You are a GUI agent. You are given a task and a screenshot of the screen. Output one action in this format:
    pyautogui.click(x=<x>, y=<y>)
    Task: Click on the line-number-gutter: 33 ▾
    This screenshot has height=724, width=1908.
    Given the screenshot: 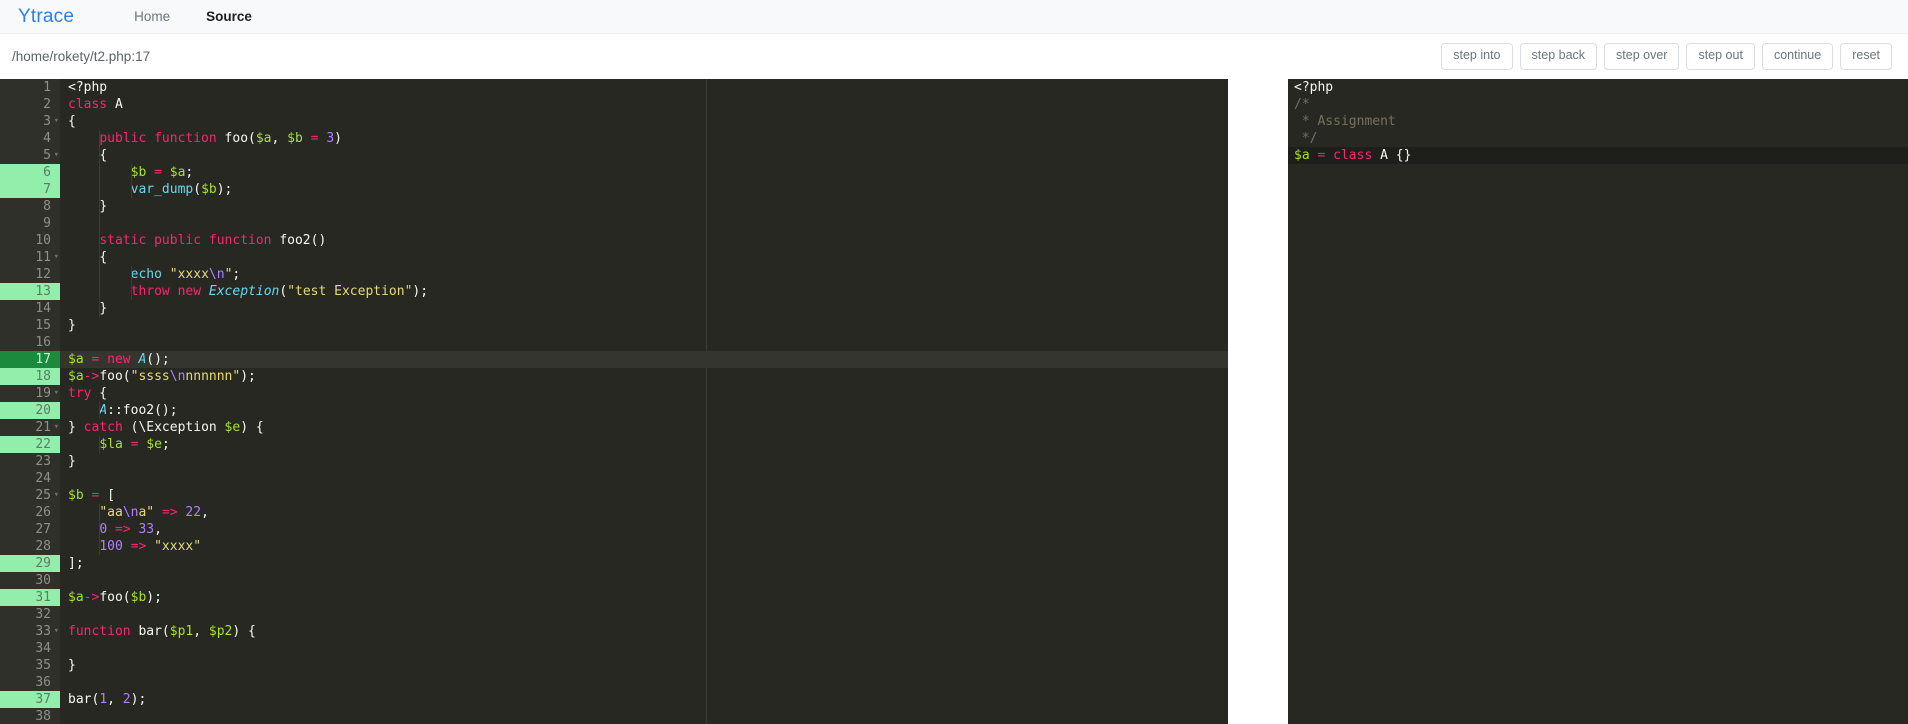 What is the action you would take?
    pyautogui.click(x=30, y=631)
    